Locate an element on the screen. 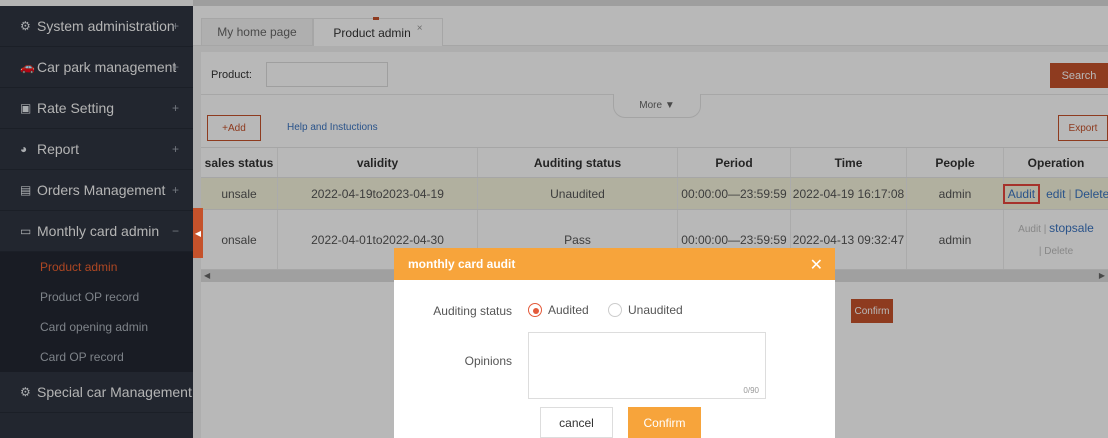  orders-icon: ▤ is located at coordinates (26, 190).